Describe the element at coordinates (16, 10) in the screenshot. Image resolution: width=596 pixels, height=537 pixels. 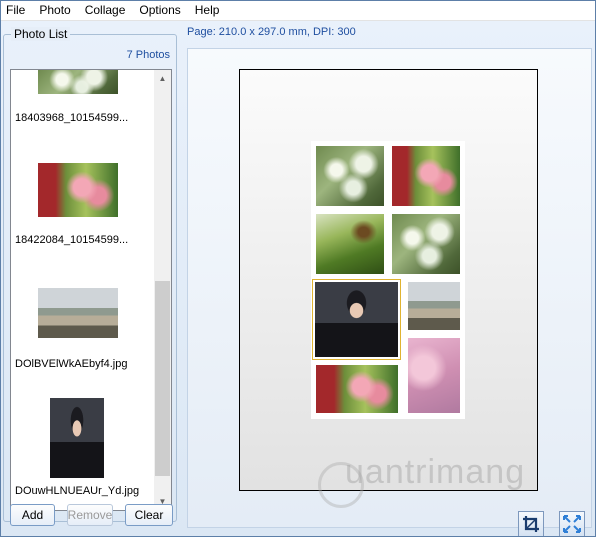
I see `menu-file: File` at that location.